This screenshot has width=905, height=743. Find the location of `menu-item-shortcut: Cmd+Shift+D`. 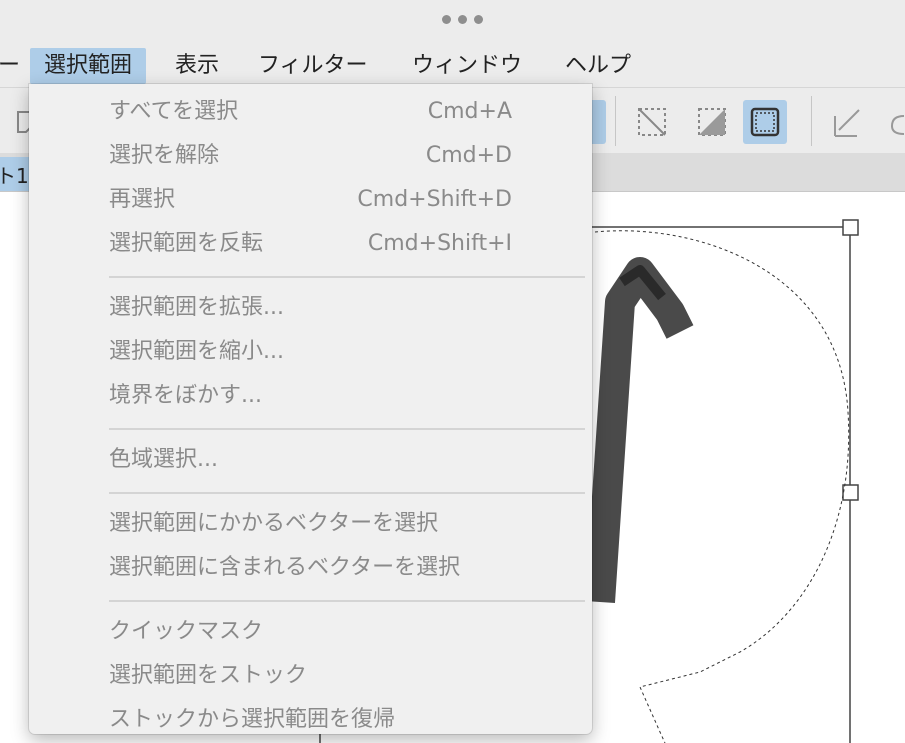

menu-item-shortcut: Cmd+Shift+D is located at coordinates (434, 199).